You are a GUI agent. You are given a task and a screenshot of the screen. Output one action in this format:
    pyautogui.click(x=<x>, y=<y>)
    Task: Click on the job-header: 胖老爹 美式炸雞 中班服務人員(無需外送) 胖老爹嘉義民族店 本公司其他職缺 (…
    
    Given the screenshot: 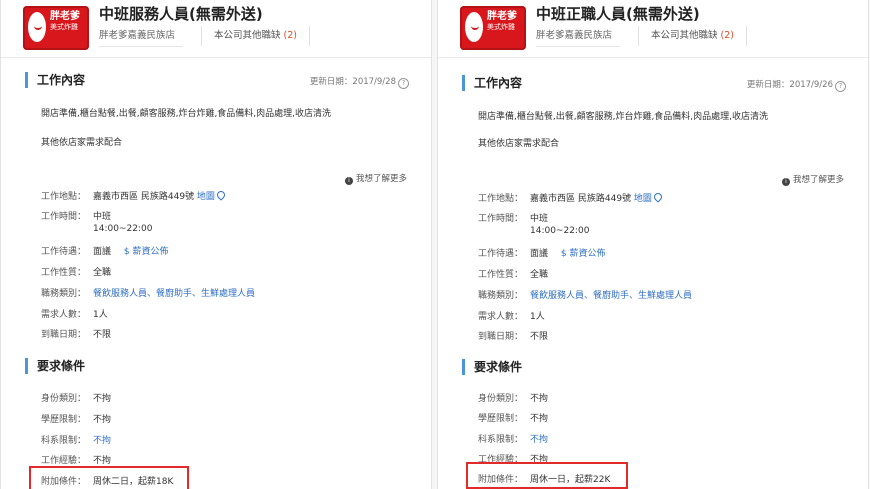 What is the action you would take?
    pyautogui.click(x=216, y=29)
    